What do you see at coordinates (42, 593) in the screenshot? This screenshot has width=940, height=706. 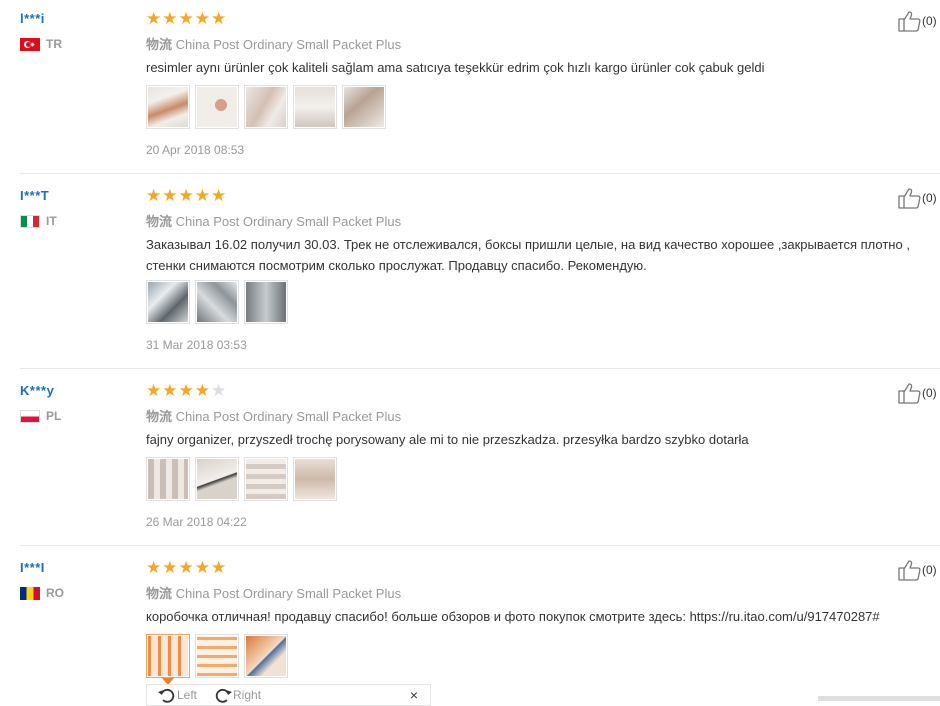 I see `reviewer-country: RO` at bounding box center [42, 593].